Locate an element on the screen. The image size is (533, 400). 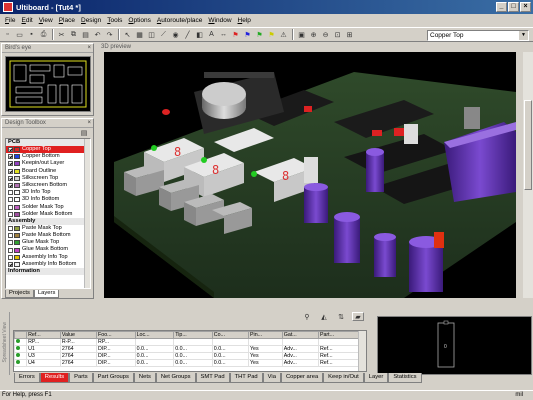
grid-icon: ▦ is located at coordinates (139, 34).